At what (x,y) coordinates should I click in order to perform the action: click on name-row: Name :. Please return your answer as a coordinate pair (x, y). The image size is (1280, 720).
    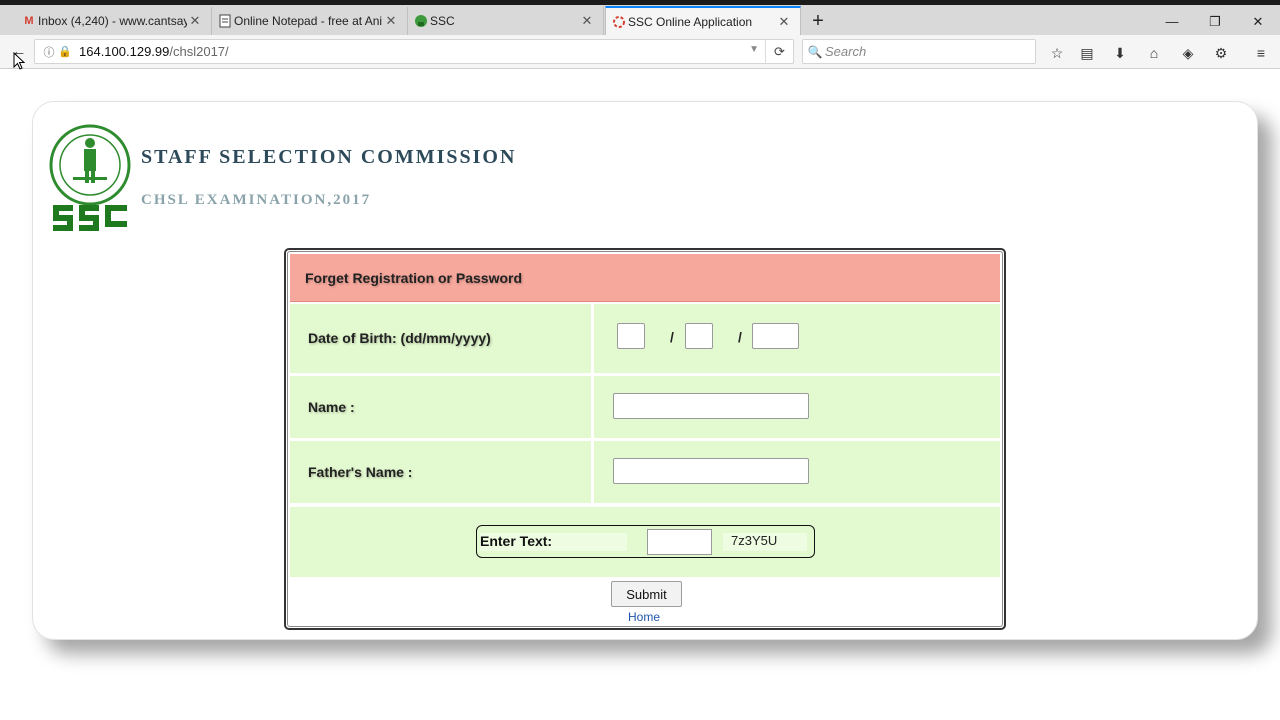
    Looking at the image, I should click on (645, 407).